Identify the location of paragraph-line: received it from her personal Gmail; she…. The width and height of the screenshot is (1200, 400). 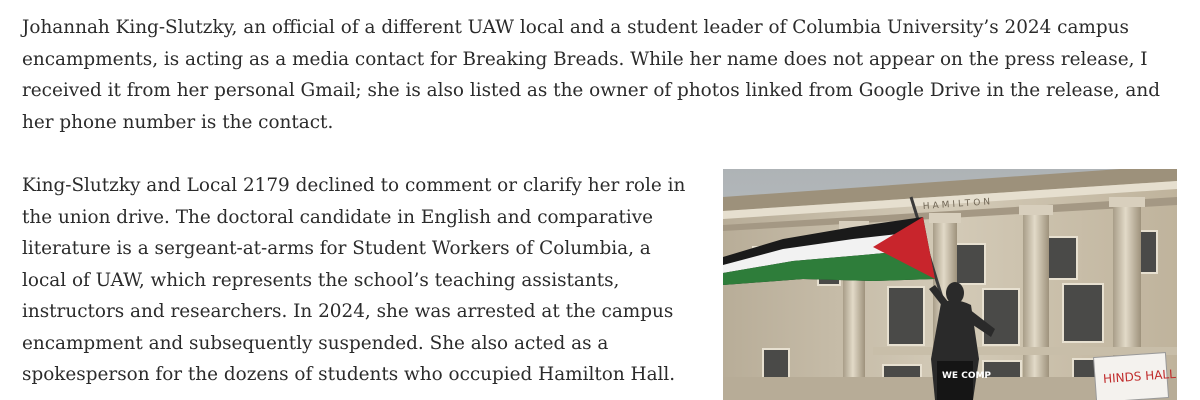
(591, 90).